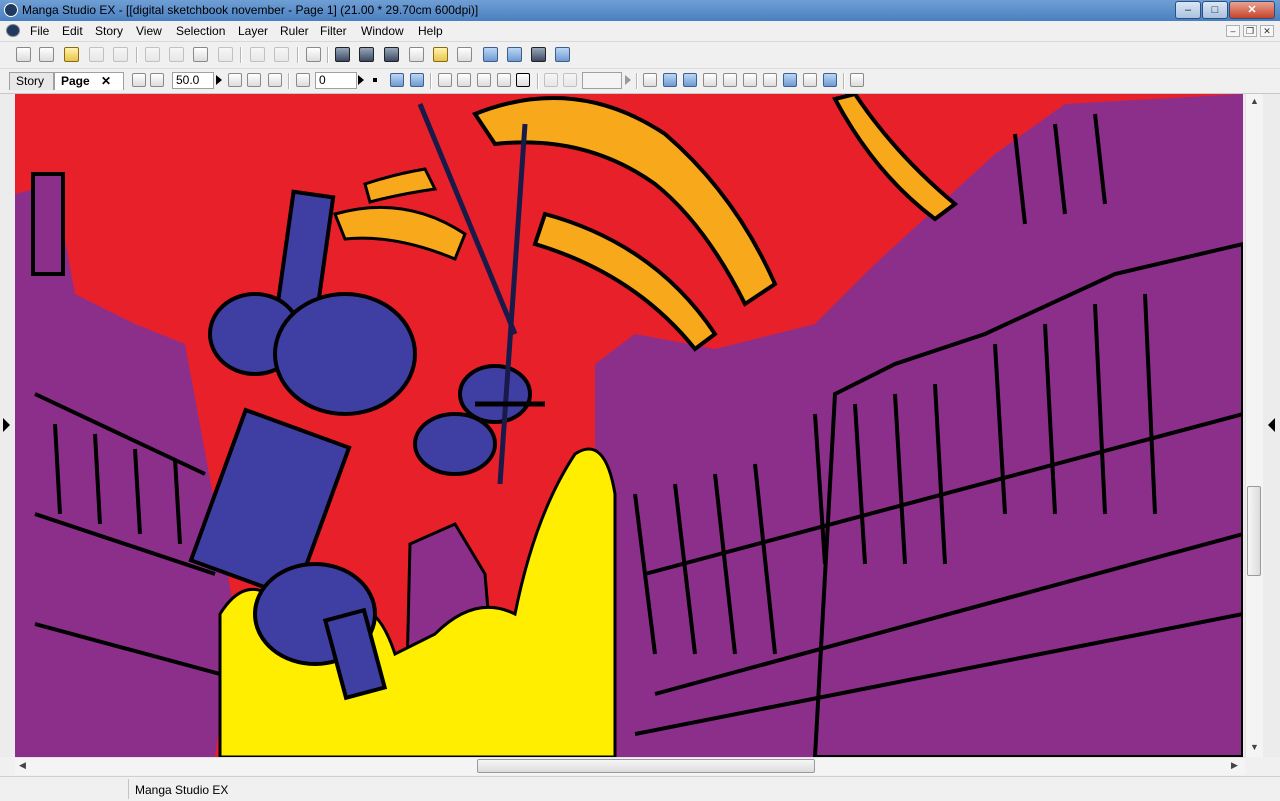 This screenshot has height=801, width=1280. What do you see at coordinates (830, 80) in the screenshot?
I see `grid-blue-icon` at bounding box center [830, 80].